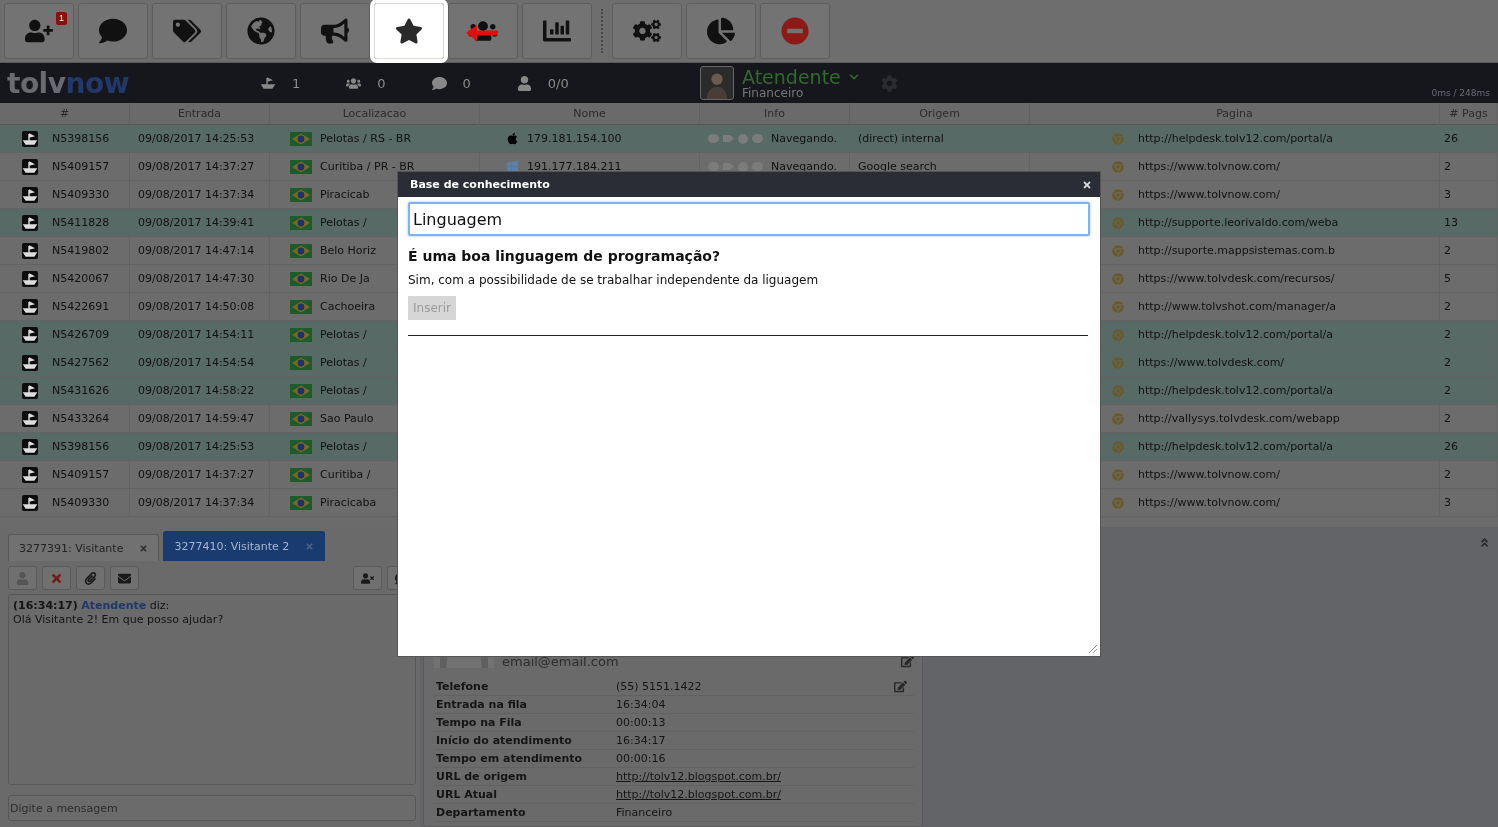 This screenshot has height=827, width=1498. Describe the element at coordinates (45, 605) in the screenshot. I see `message-time: (16:34:17)` at that location.